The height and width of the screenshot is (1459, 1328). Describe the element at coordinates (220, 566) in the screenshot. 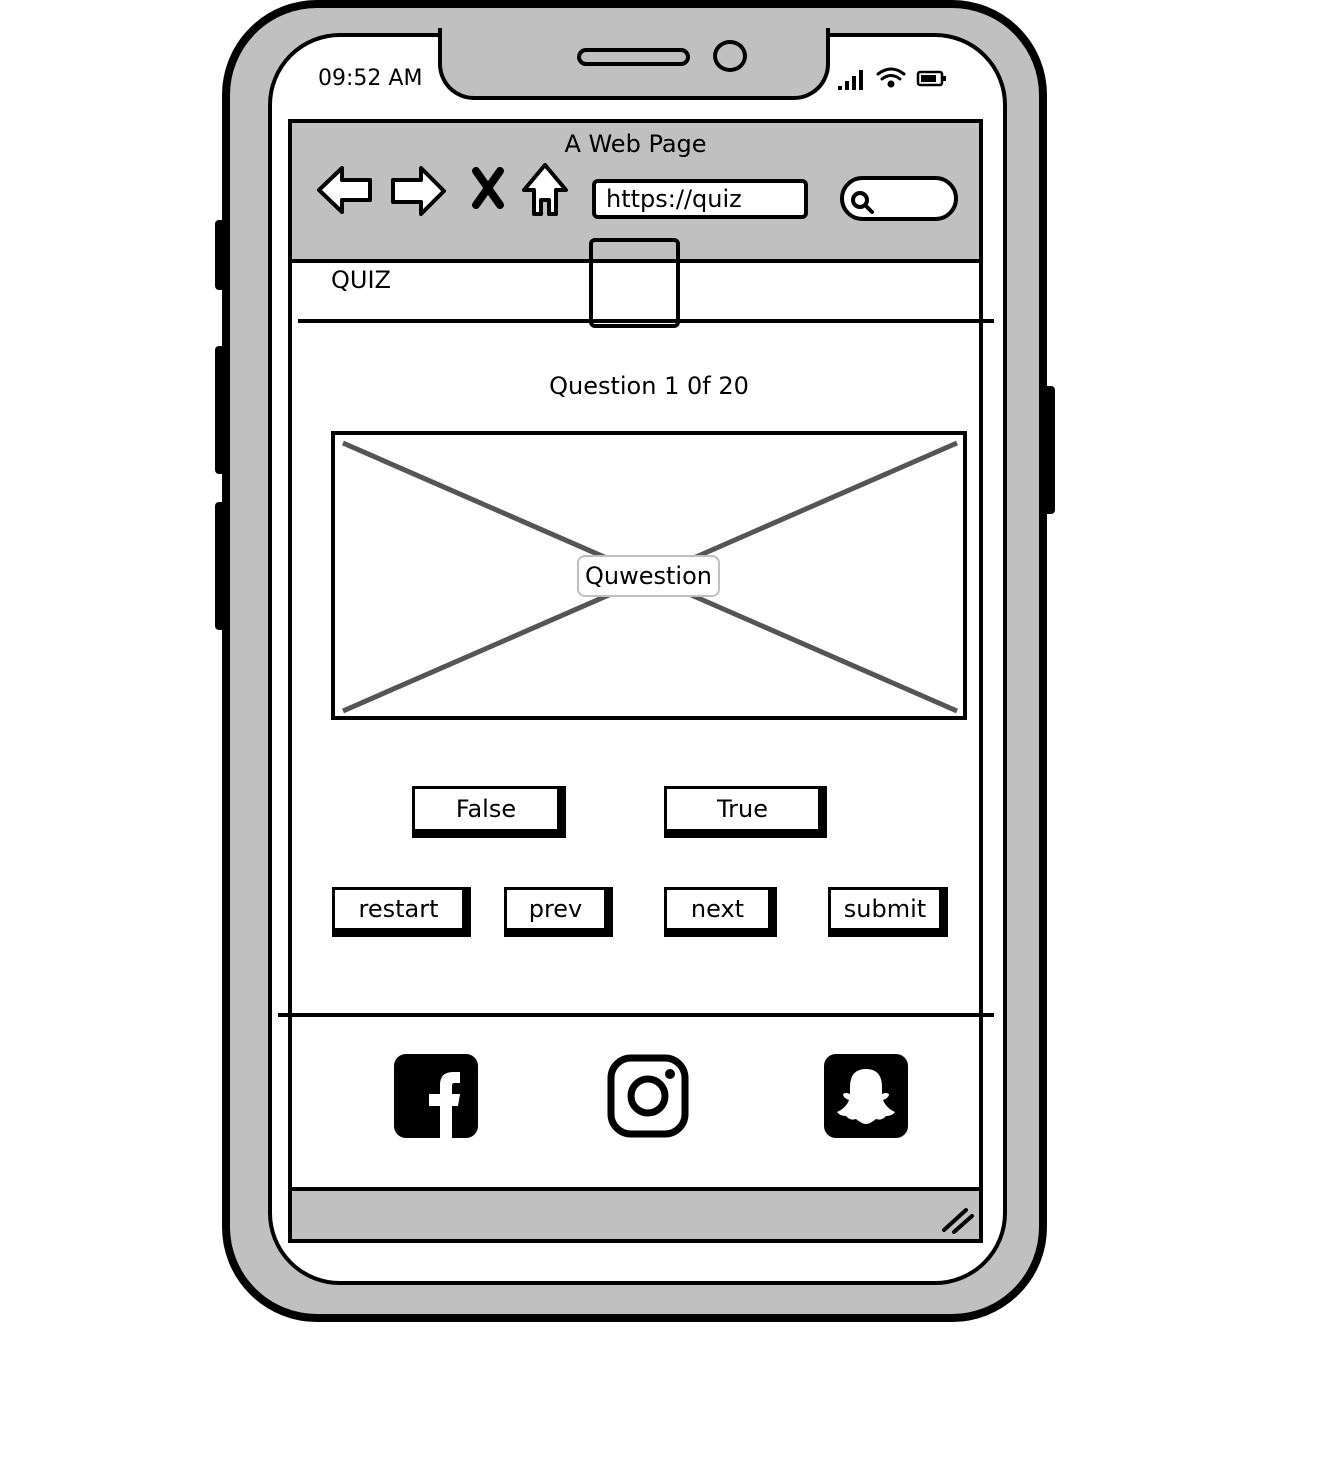

I see `side-button-volume-down` at that location.